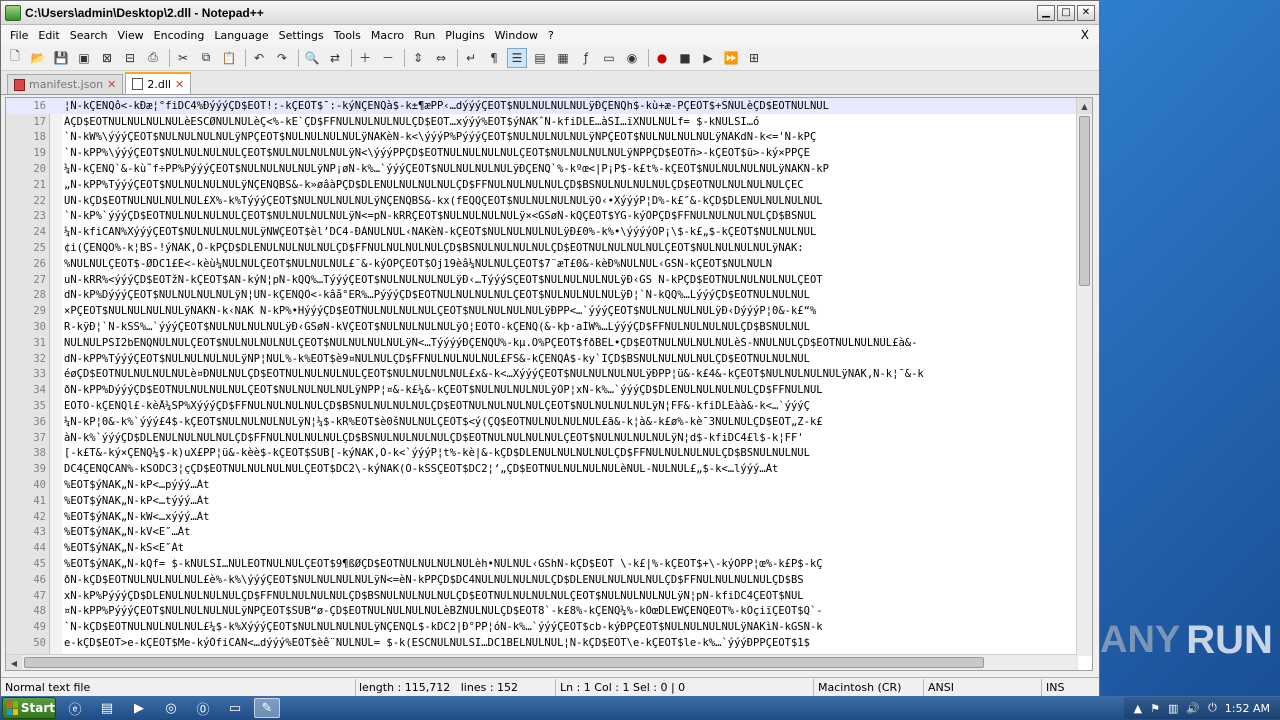  I want to click on scroll-left-icon: ◀, so click(14, 662).